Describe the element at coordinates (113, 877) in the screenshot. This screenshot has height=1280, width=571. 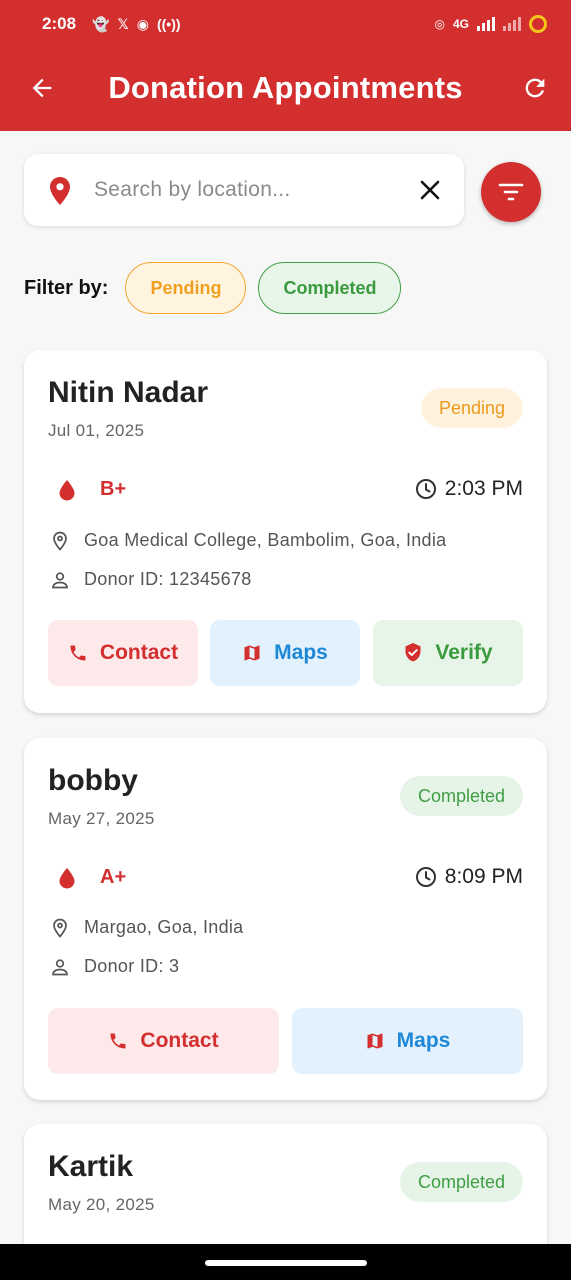
I see `blood-type: A+` at that location.